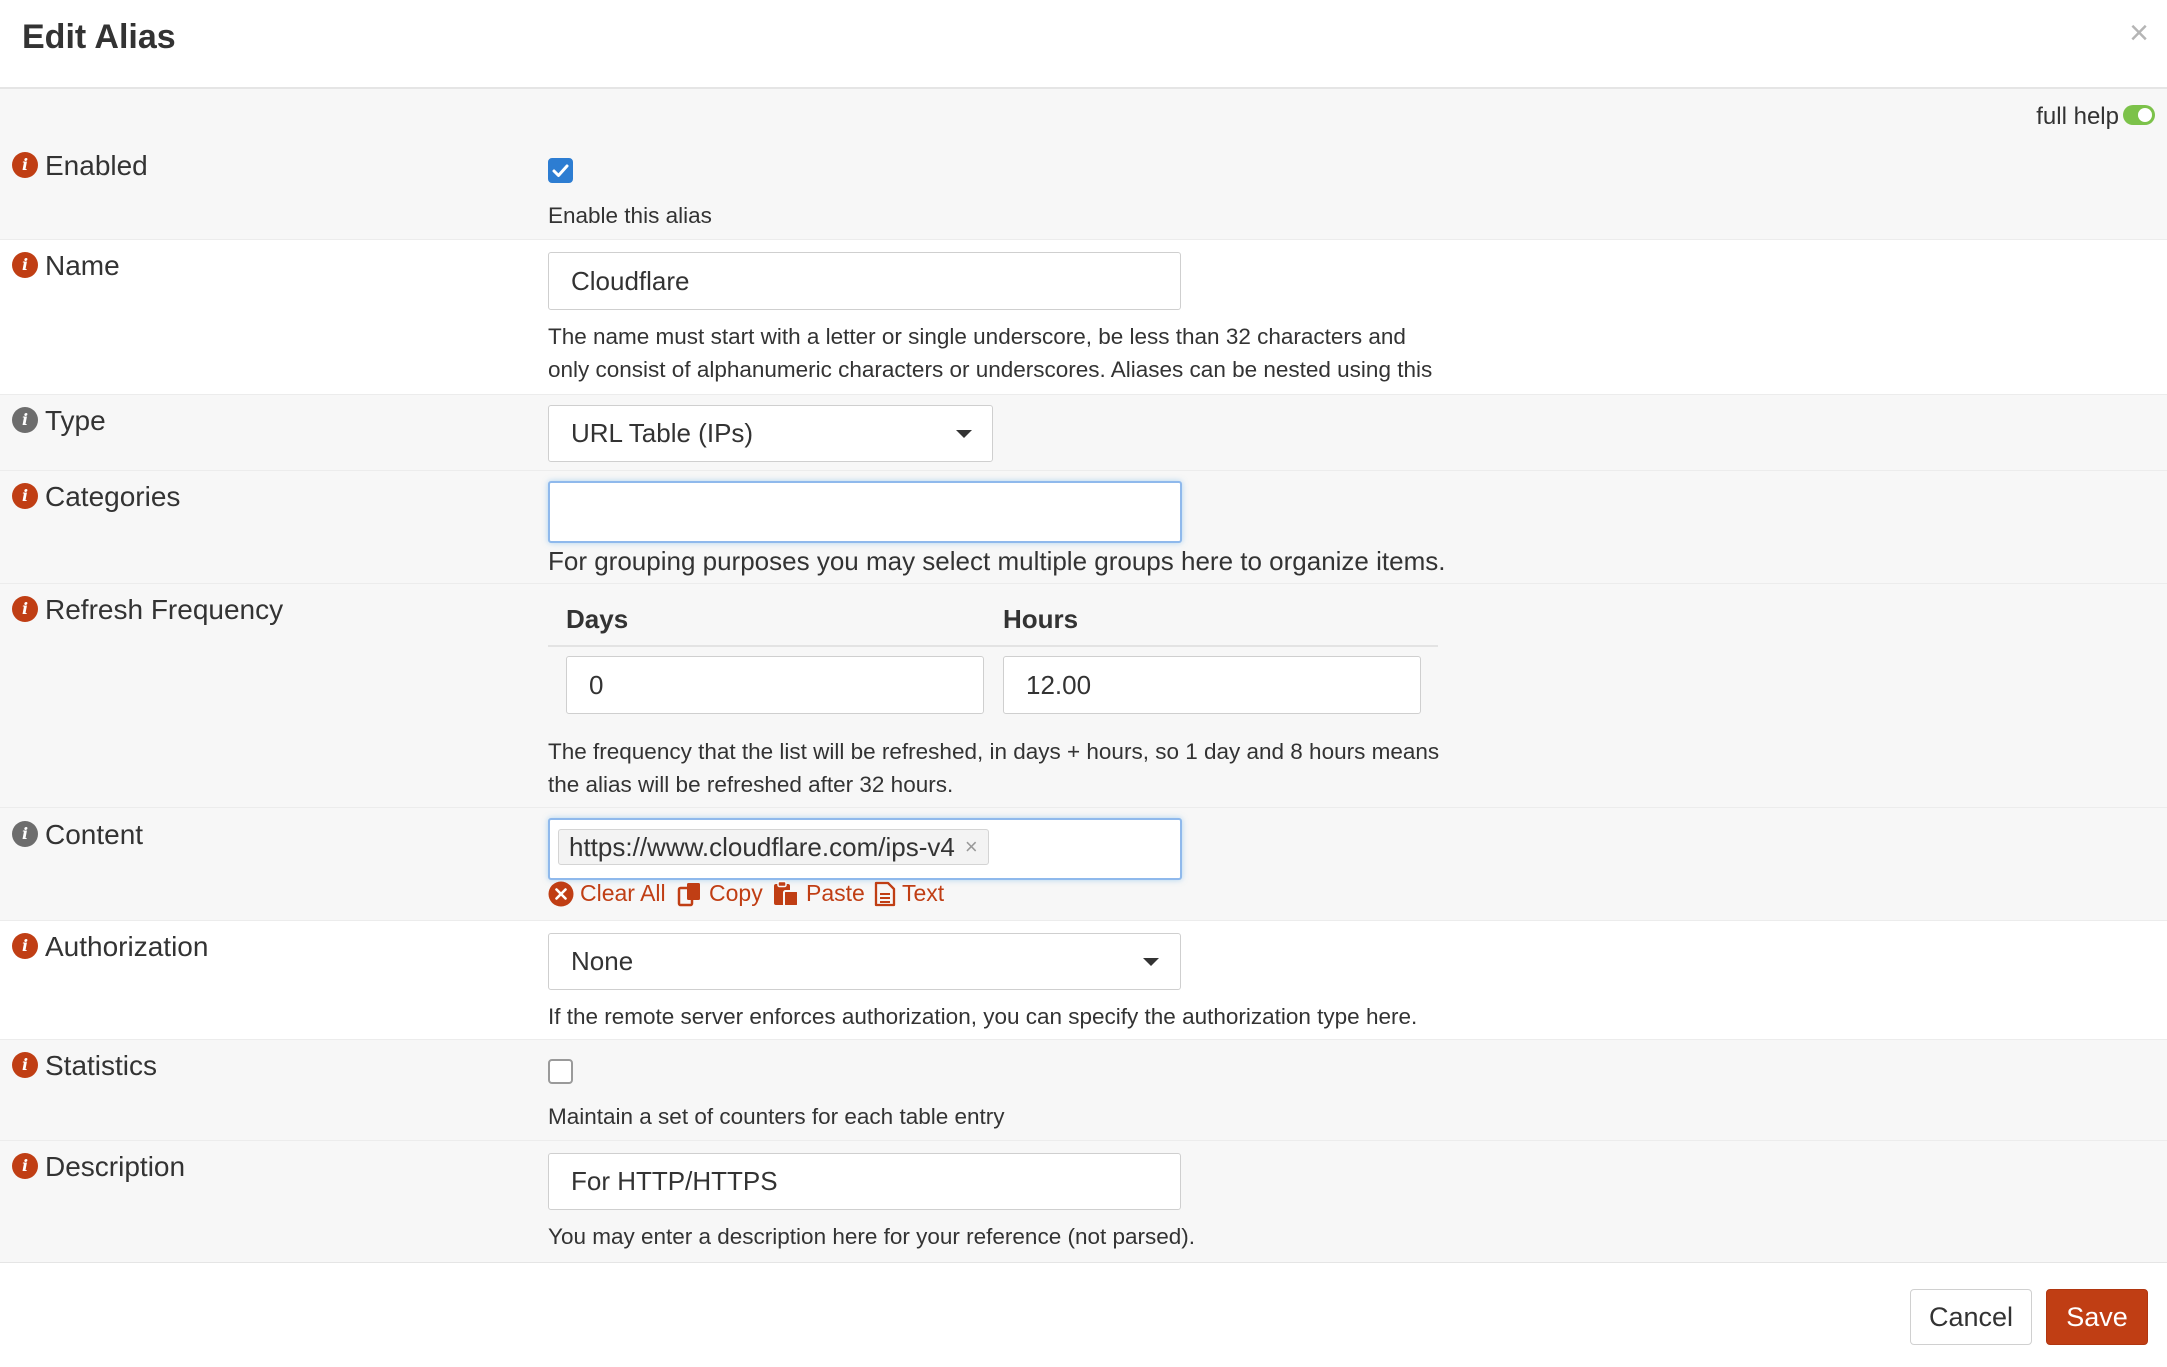  Describe the element at coordinates (762, 846) in the screenshot. I see `content-tag-label: https://www.cloudflare.com/ips-v4` at that location.